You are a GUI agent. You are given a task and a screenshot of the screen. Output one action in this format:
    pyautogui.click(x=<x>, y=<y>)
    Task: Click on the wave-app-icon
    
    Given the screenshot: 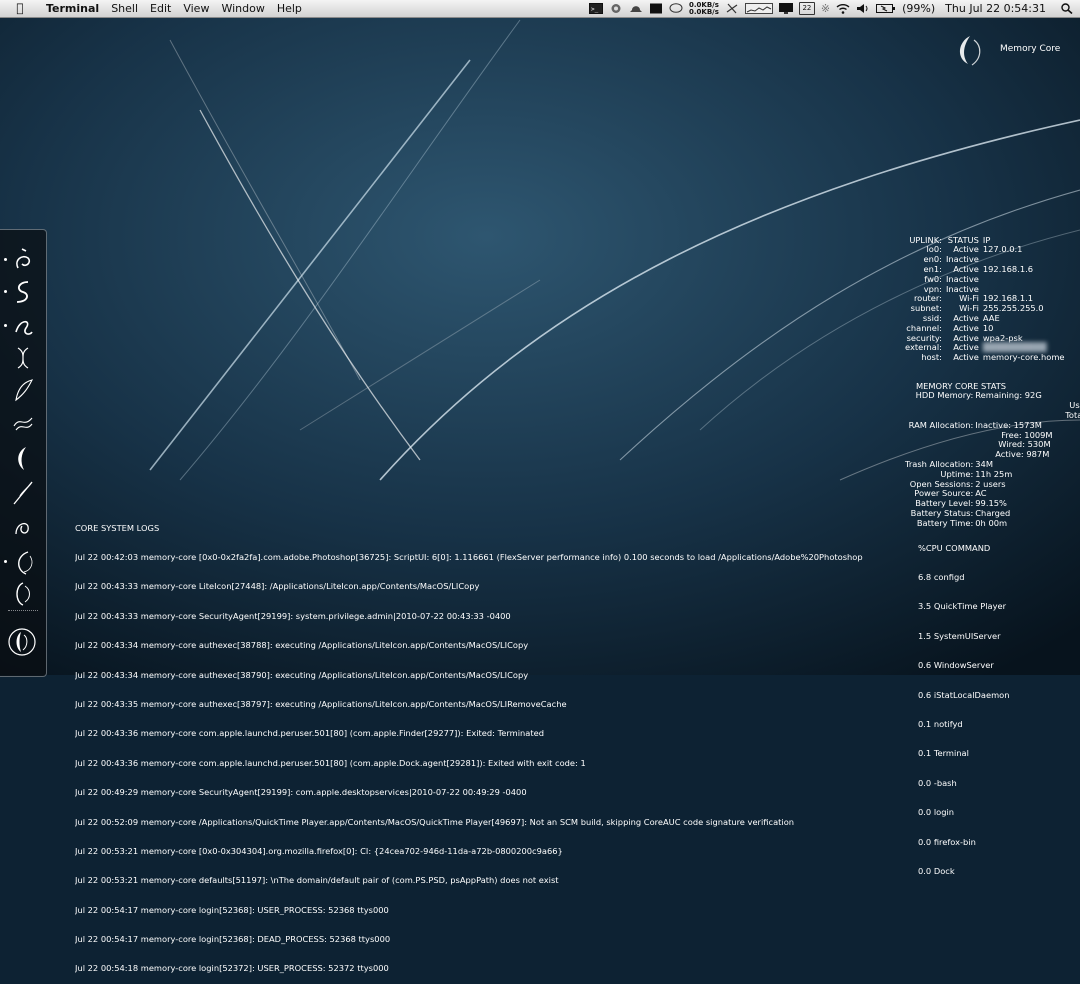 What is the action you would take?
    pyautogui.click(x=23, y=424)
    